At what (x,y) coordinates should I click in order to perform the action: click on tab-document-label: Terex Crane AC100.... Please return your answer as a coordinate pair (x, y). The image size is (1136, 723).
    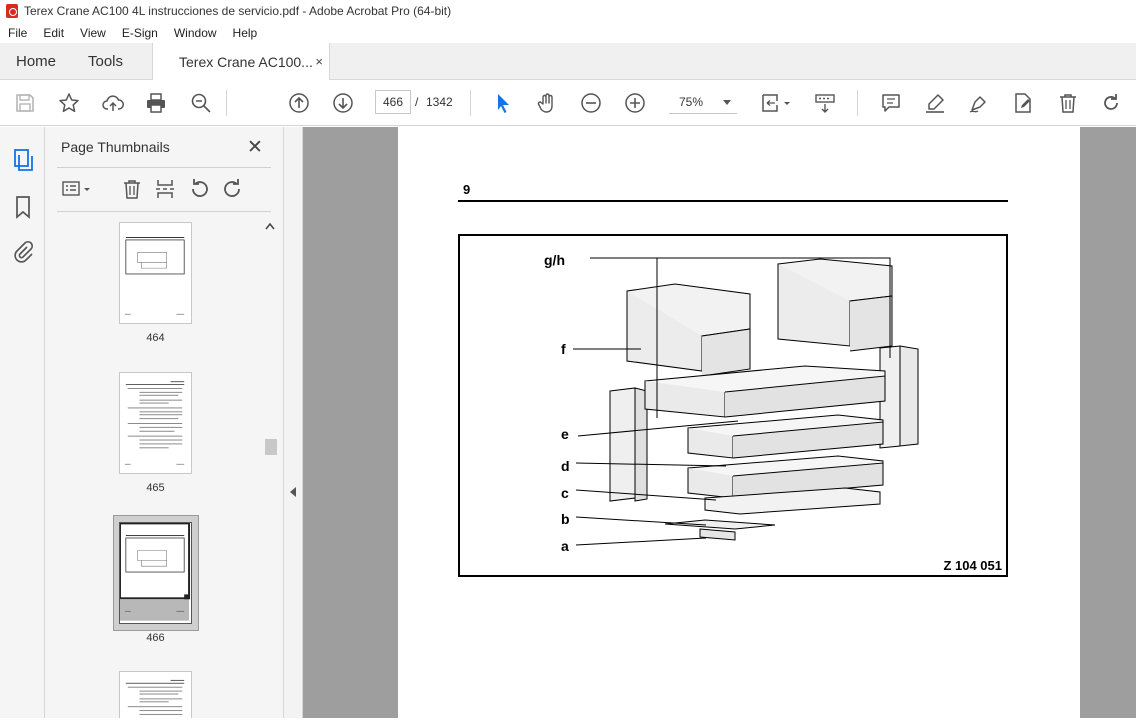
    Looking at the image, I should click on (246, 62).